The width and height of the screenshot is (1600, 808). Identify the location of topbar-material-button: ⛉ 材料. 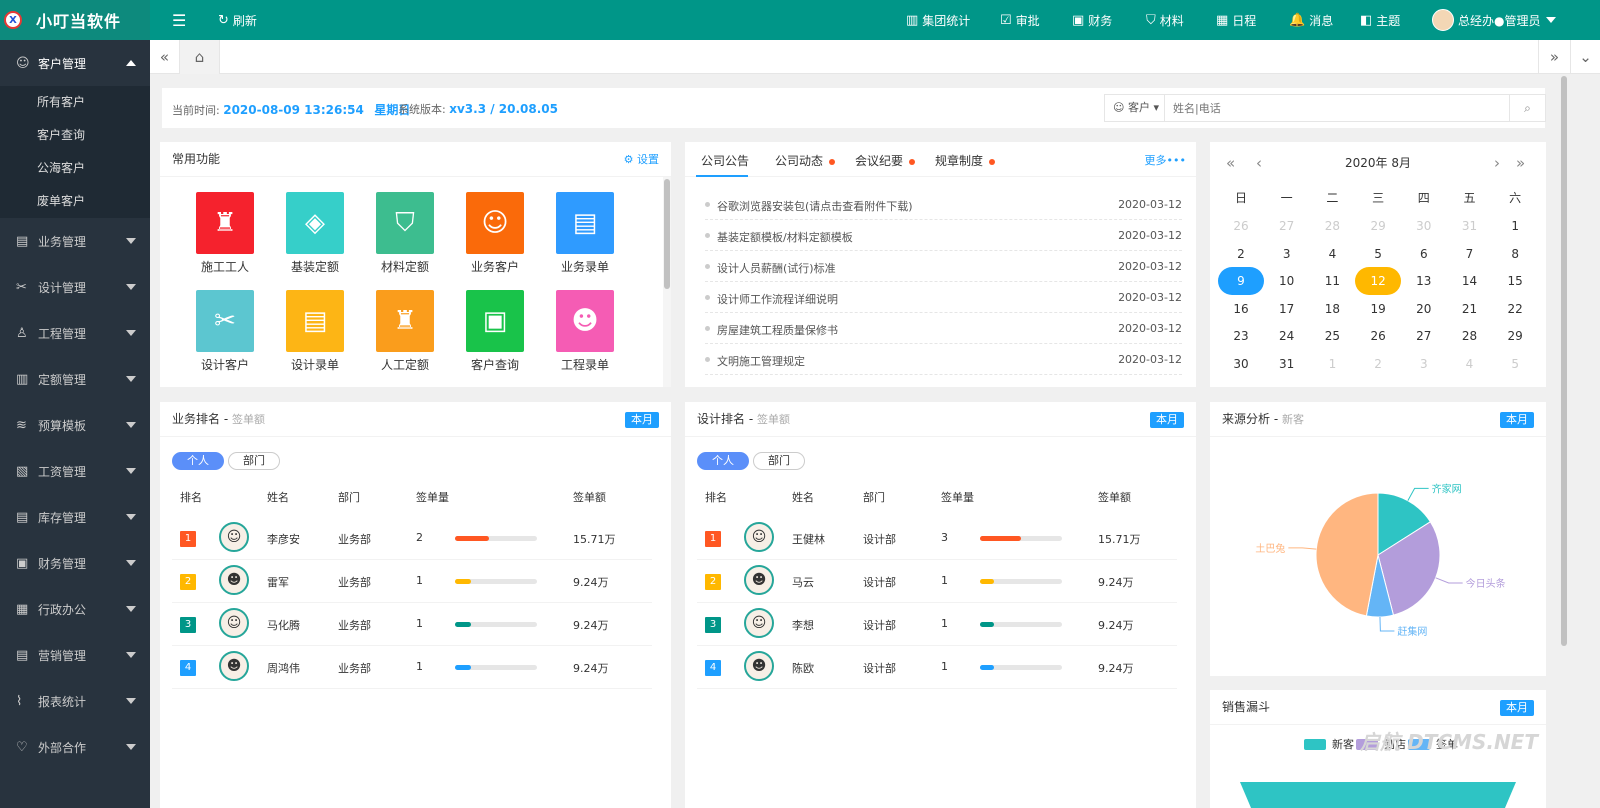
(1165, 20).